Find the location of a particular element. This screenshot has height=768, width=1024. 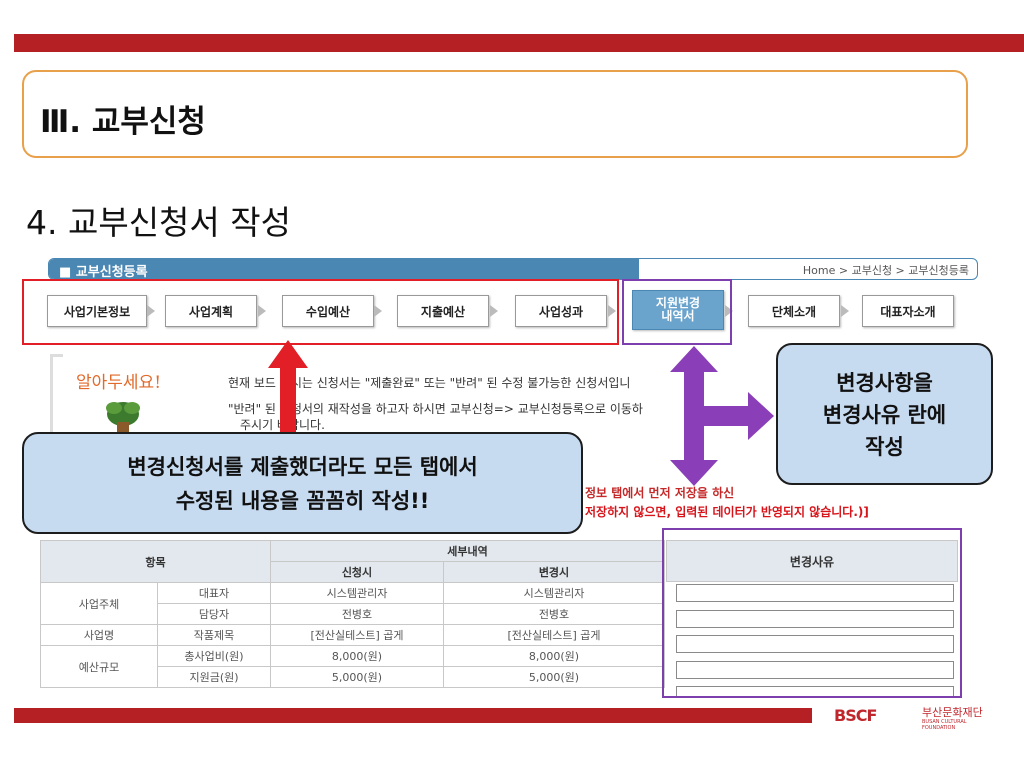

registration-title: ■ 교부신청등록 is located at coordinates (103, 272).